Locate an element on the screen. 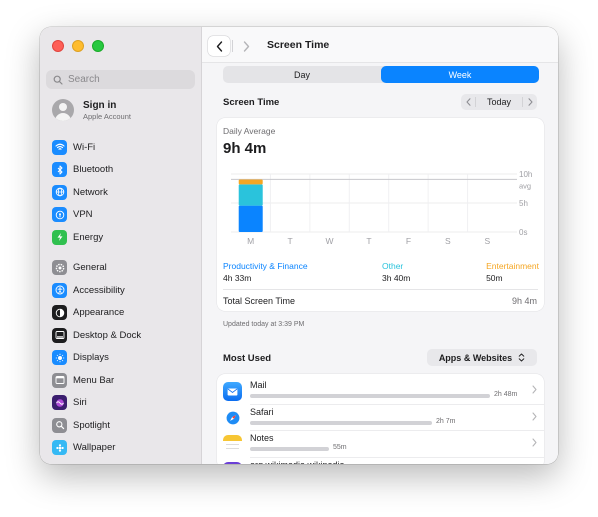 The image size is (598, 517). chart-x-tick-label: M is located at coordinates (250, 241).